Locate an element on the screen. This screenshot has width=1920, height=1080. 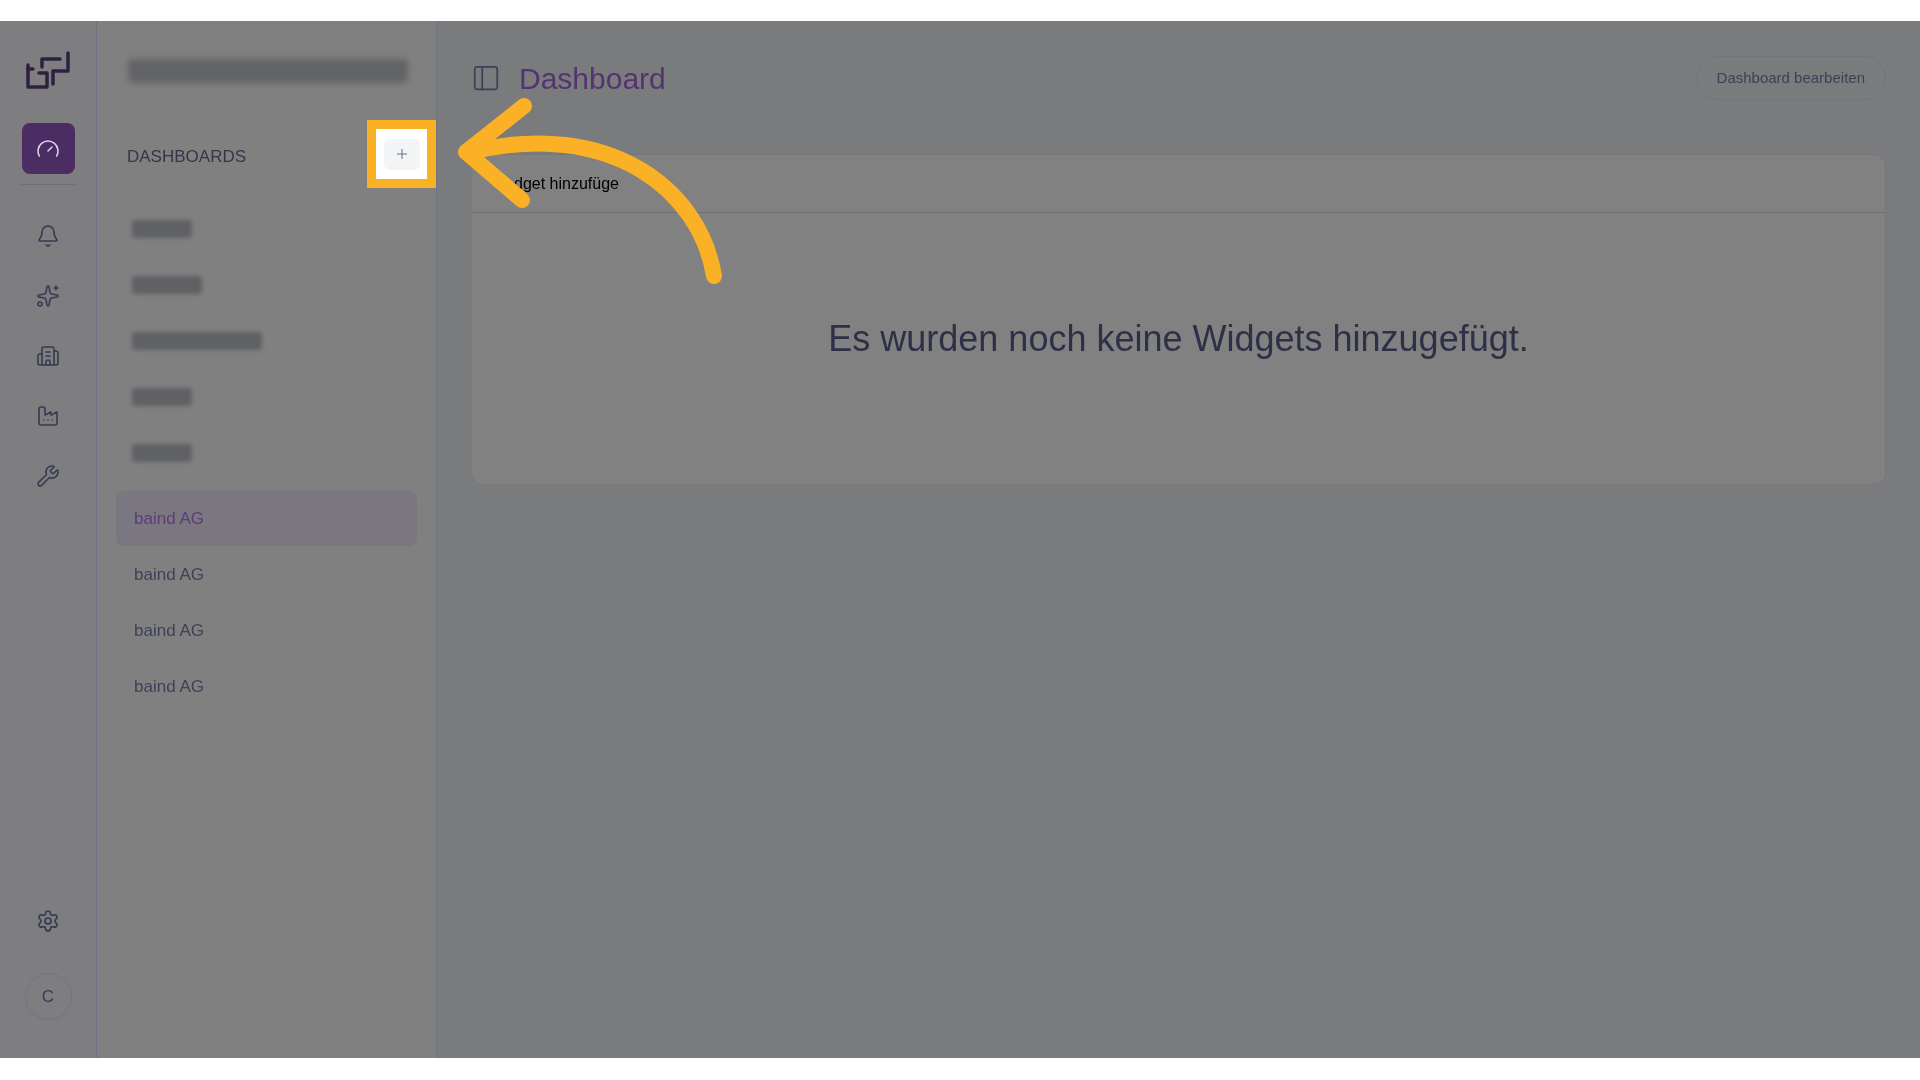
buildings-icon is located at coordinates (48, 356).